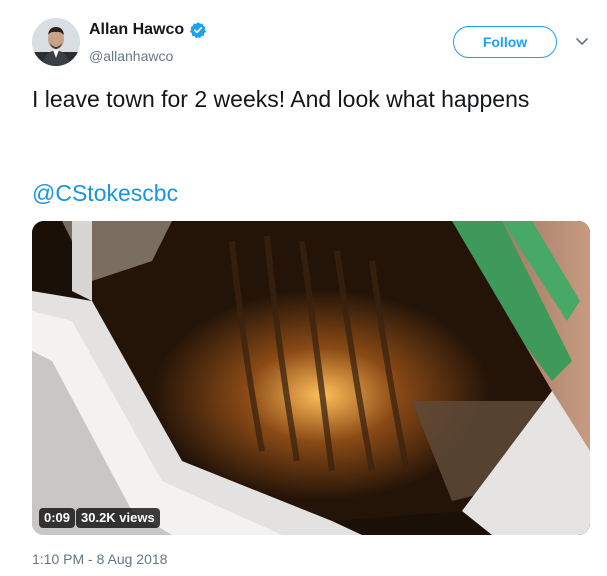 This screenshot has height=576, width=607. Describe the element at coordinates (57, 518) in the screenshot. I see `video-duration: 0:09` at that location.